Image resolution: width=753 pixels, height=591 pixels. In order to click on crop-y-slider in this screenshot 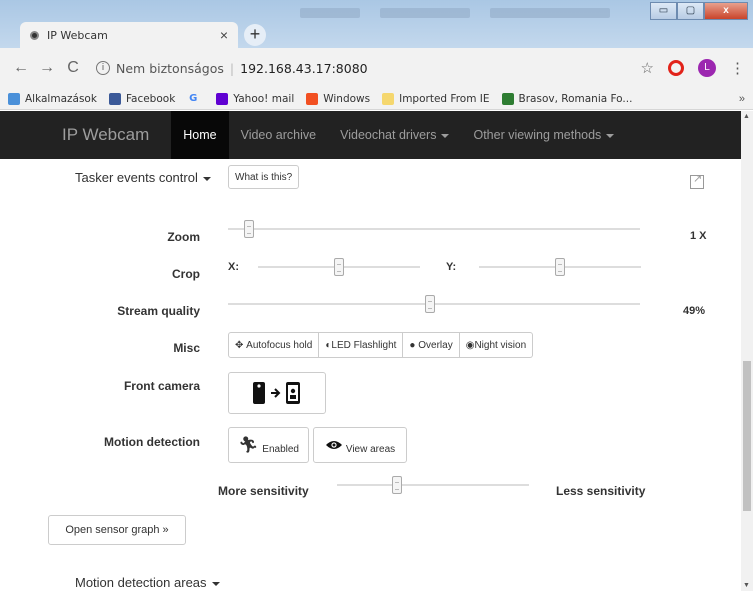, I will do `click(560, 267)`.